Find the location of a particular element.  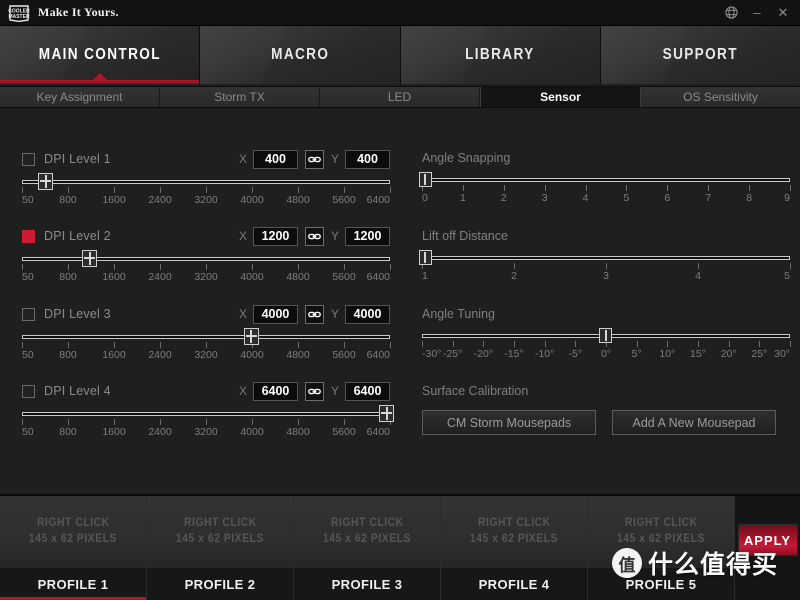

profile-5-thumbnail: RIGHT CLICK 145 x 62 PIXELS is located at coordinates (661, 532).